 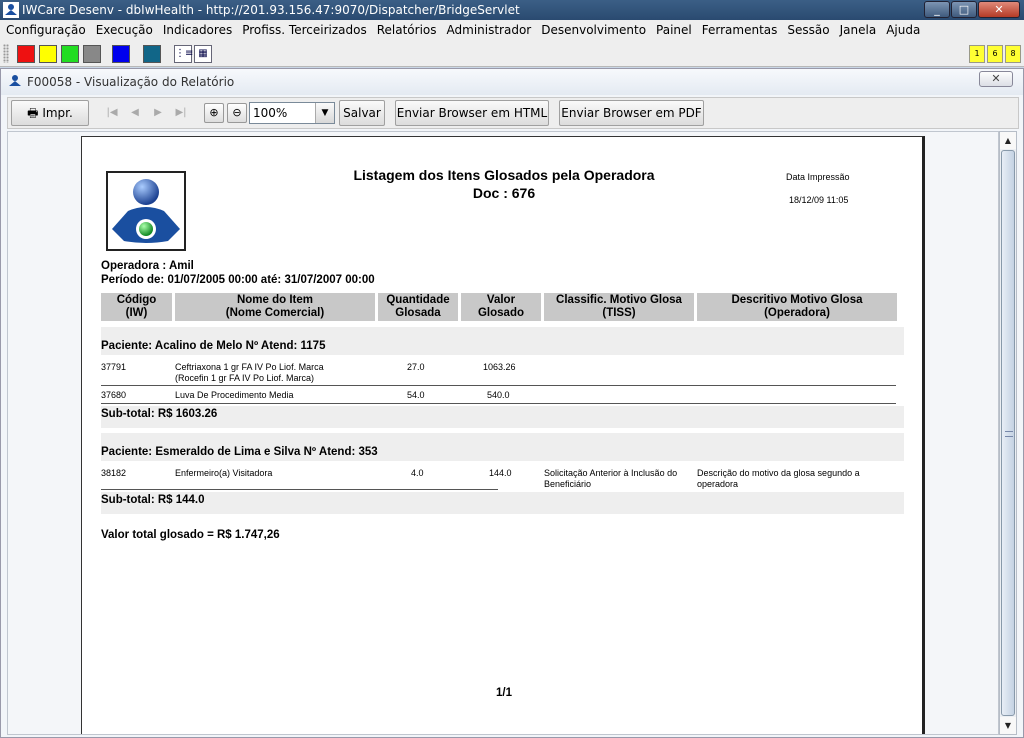 I want to click on patient-label: Paciente: Acalino de Melo Nº Atend: 1175, so click(x=213, y=346).